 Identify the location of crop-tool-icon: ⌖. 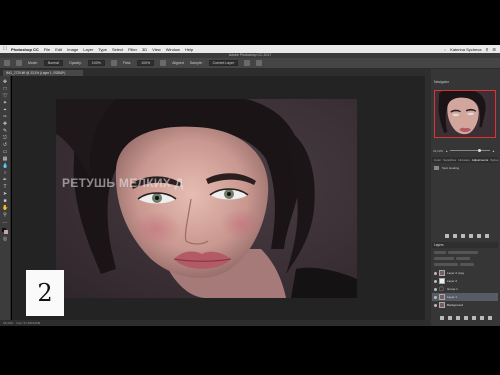
(5, 110).